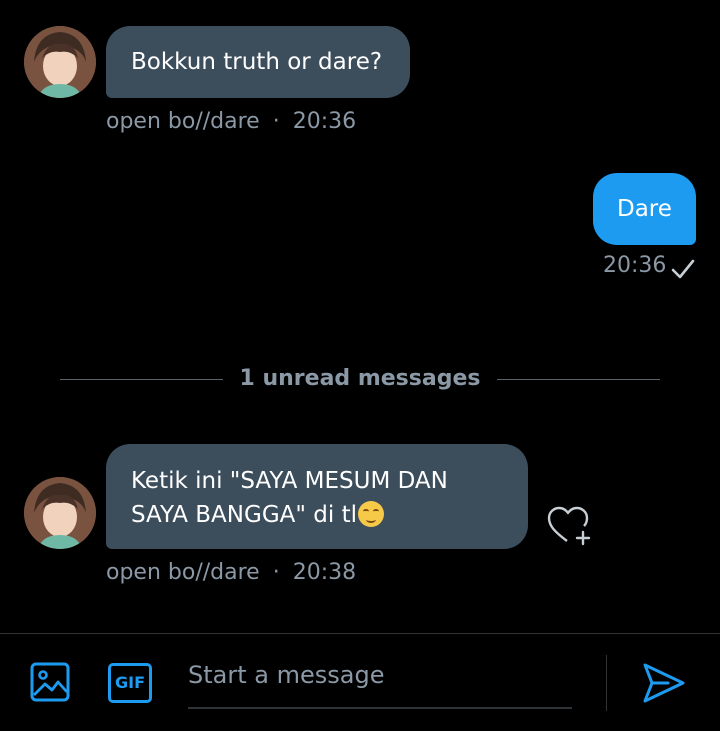 The image size is (720, 731). What do you see at coordinates (50, 682) in the screenshot?
I see `image-icon` at bounding box center [50, 682].